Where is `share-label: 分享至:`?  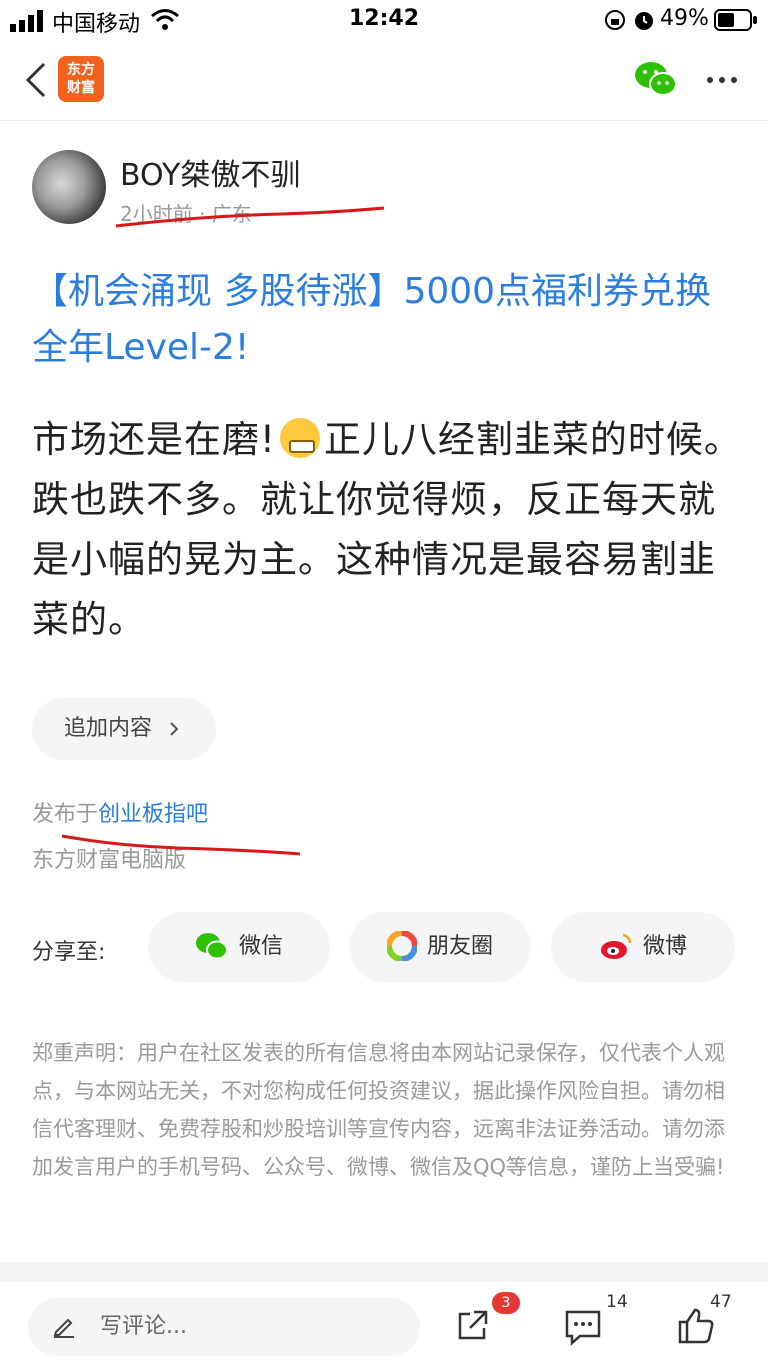
share-label: 分享至: is located at coordinates (69, 952).